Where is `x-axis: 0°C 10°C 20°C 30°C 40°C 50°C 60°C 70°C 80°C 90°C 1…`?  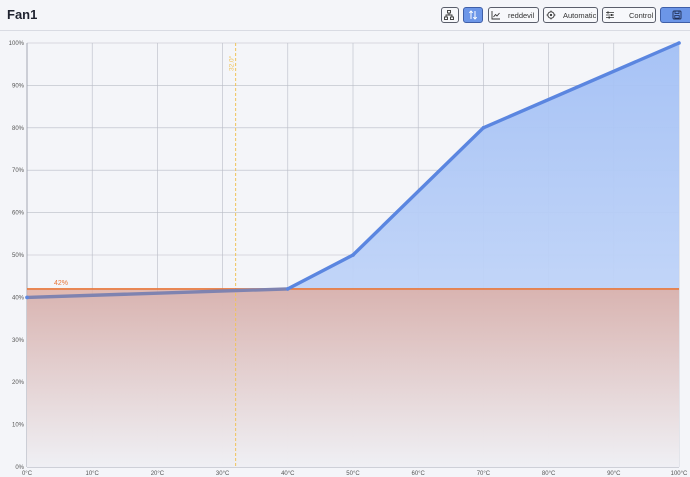
x-axis: 0°C 10°C 20°C 30°C 40°C 50°C 60°C 70°C 80°C 90°C 1… is located at coordinates (355, 474).